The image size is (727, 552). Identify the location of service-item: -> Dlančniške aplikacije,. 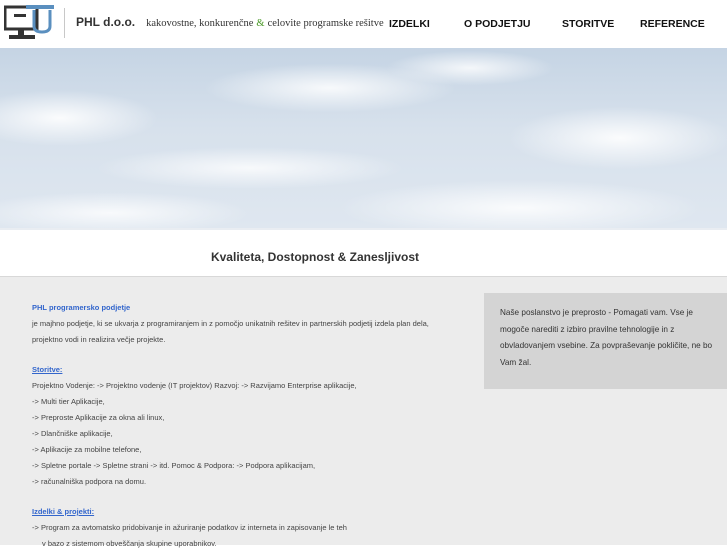
(72, 433).